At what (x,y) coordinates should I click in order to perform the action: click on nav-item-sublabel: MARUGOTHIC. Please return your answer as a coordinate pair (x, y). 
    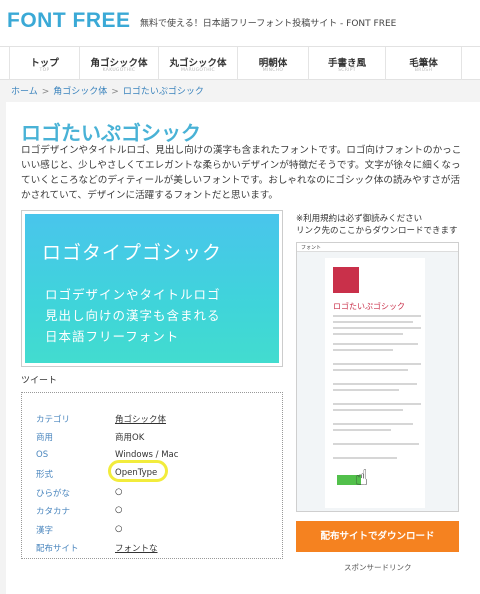
    Looking at the image, I should click on (197, 70).